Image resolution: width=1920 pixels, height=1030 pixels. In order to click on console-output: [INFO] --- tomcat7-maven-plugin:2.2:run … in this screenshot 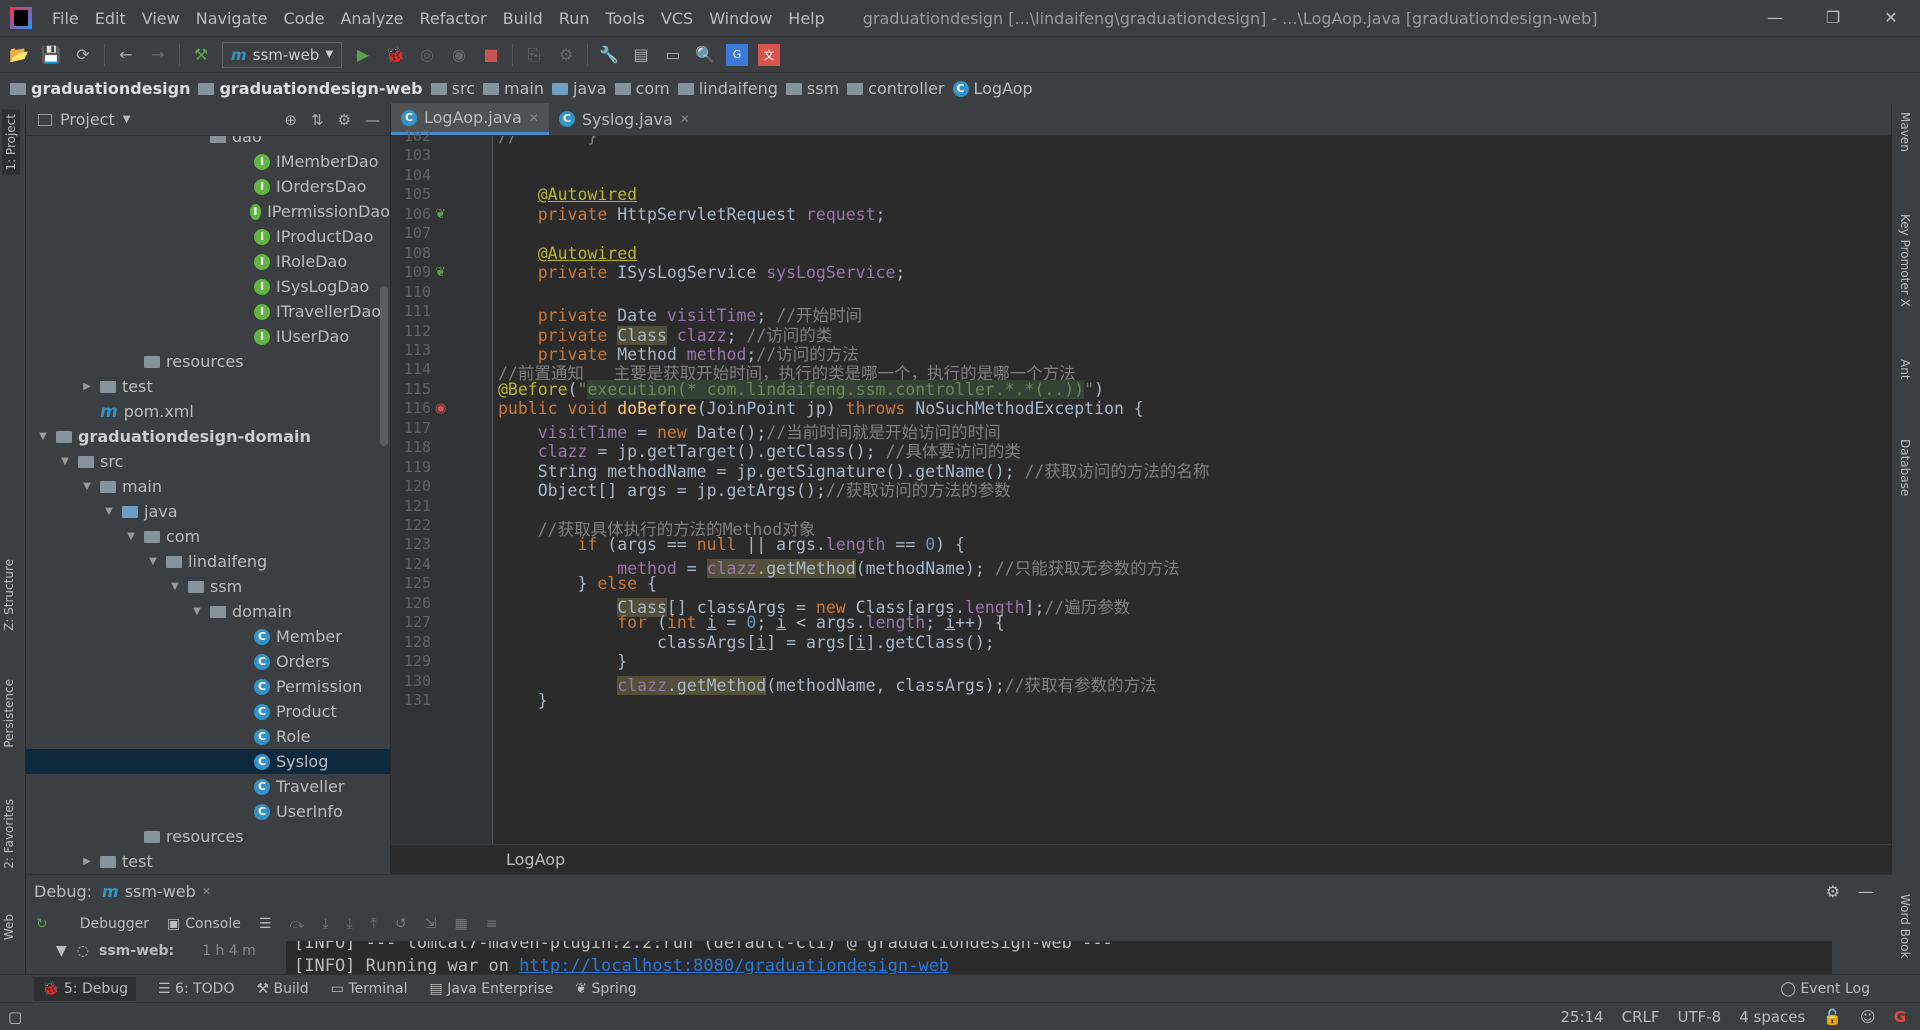, I will do `click(1059, 958)`.